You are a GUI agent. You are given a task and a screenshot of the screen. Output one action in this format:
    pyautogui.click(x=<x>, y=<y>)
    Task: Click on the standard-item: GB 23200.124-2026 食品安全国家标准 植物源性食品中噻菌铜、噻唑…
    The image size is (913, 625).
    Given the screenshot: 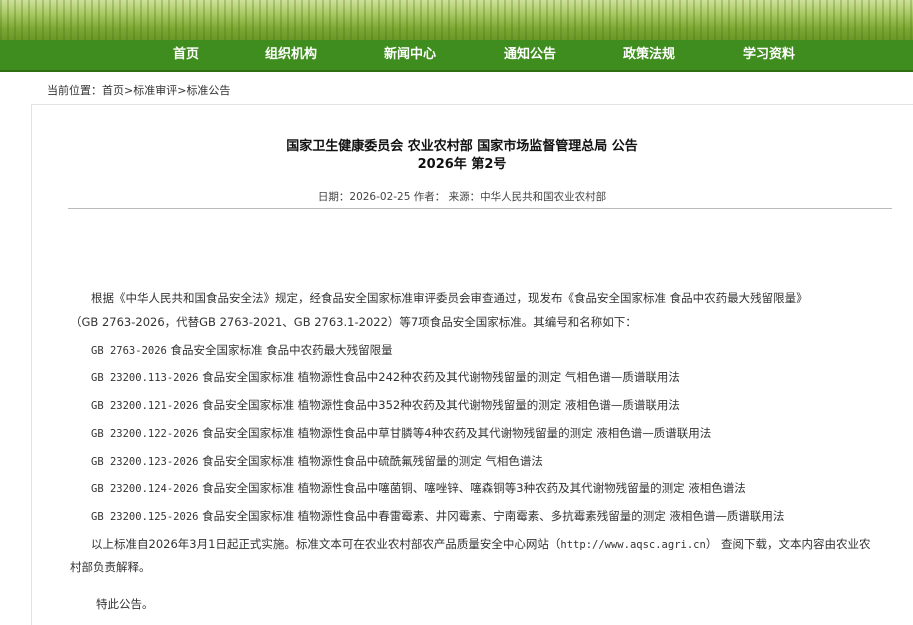 What is the action you would take?
    pyautogui.click(x=418, y=488)
    